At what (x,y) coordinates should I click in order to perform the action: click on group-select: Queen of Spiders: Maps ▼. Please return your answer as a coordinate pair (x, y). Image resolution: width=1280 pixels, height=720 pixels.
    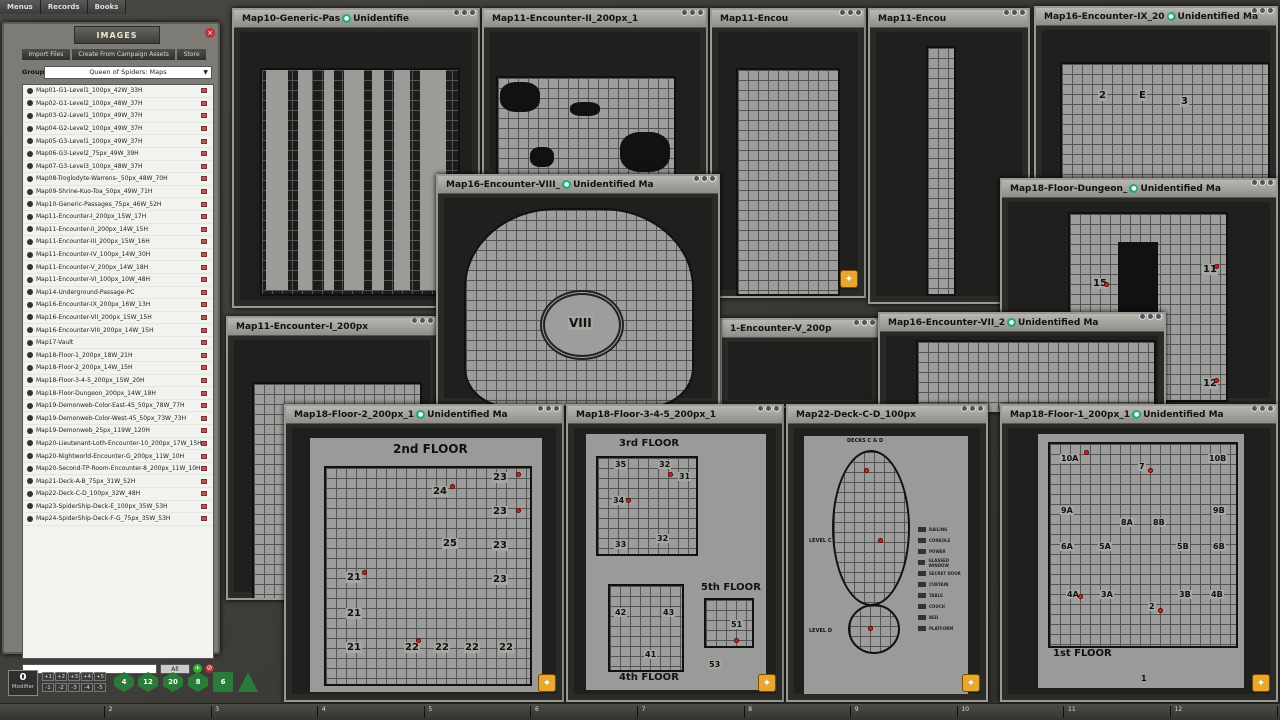
    Looking at the image, I should click on (128, 72).